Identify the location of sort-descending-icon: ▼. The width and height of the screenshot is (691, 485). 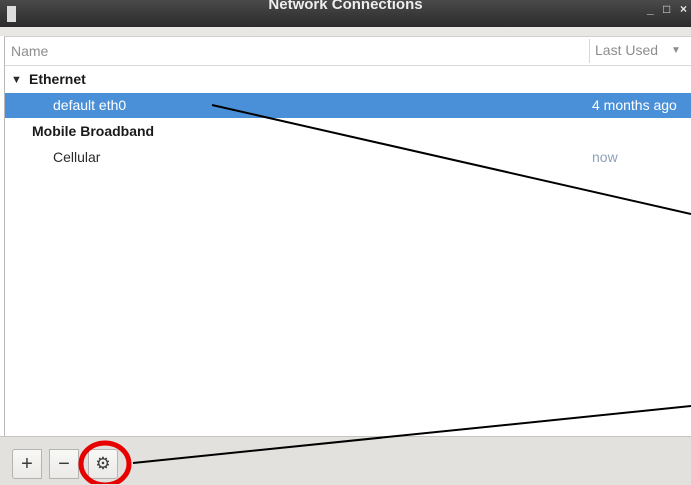
(676, 50).